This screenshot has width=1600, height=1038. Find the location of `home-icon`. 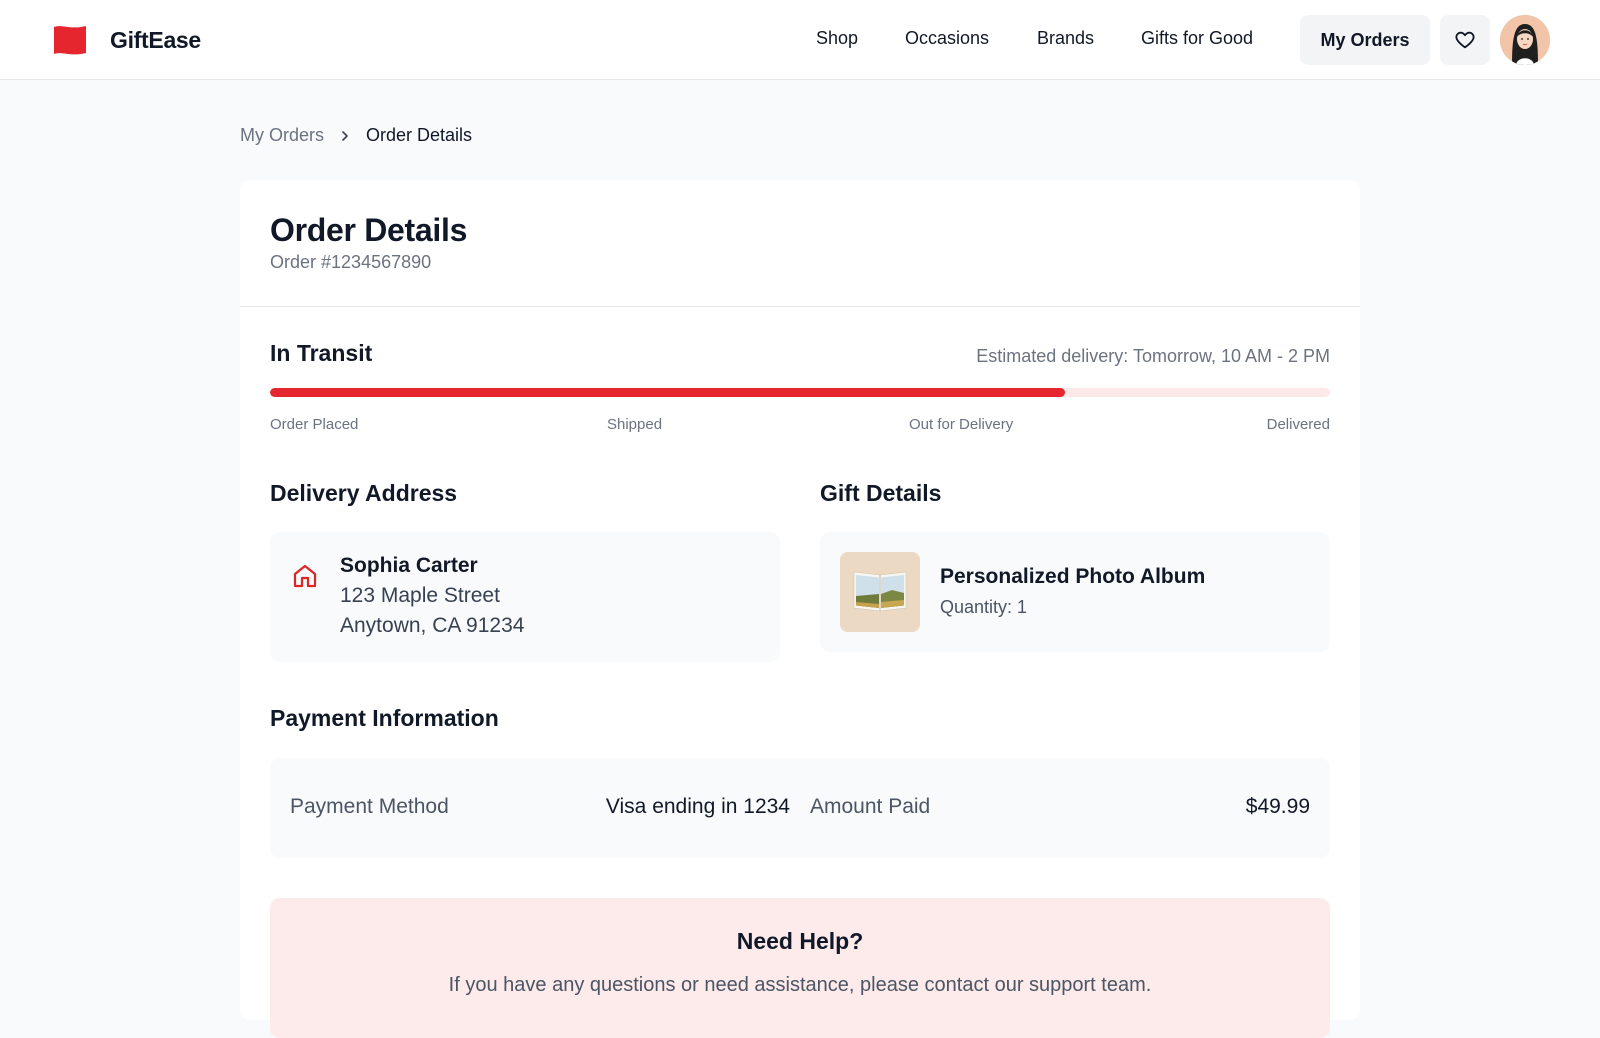

home-icon is located at coordinates (305, 576).